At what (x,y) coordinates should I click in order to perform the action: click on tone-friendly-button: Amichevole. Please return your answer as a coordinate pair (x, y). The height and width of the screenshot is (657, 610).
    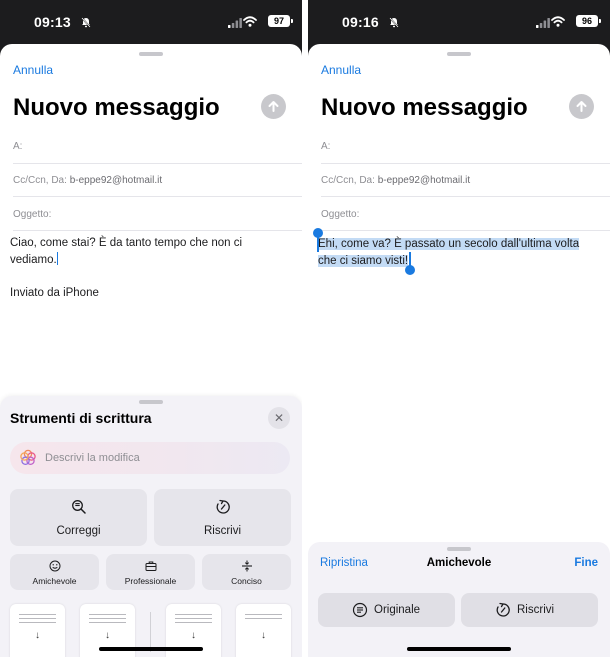
    Looking at the image, I should click on (54, 572).